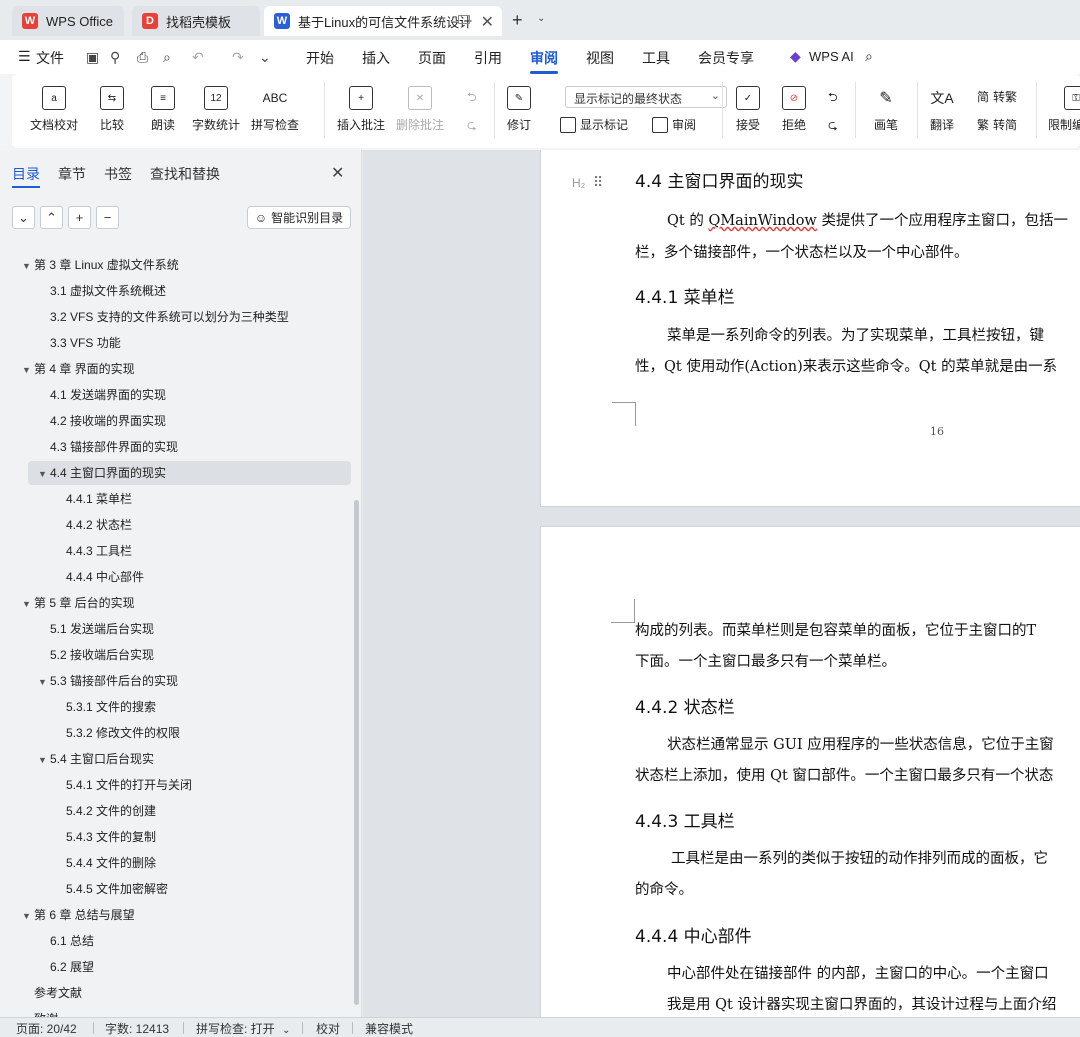 The image size is (1080, 1037). Describe the element at coordinates (420, 109) in the screenshot. I see `delete-comment-button: ✕ 删除批注` at that location.